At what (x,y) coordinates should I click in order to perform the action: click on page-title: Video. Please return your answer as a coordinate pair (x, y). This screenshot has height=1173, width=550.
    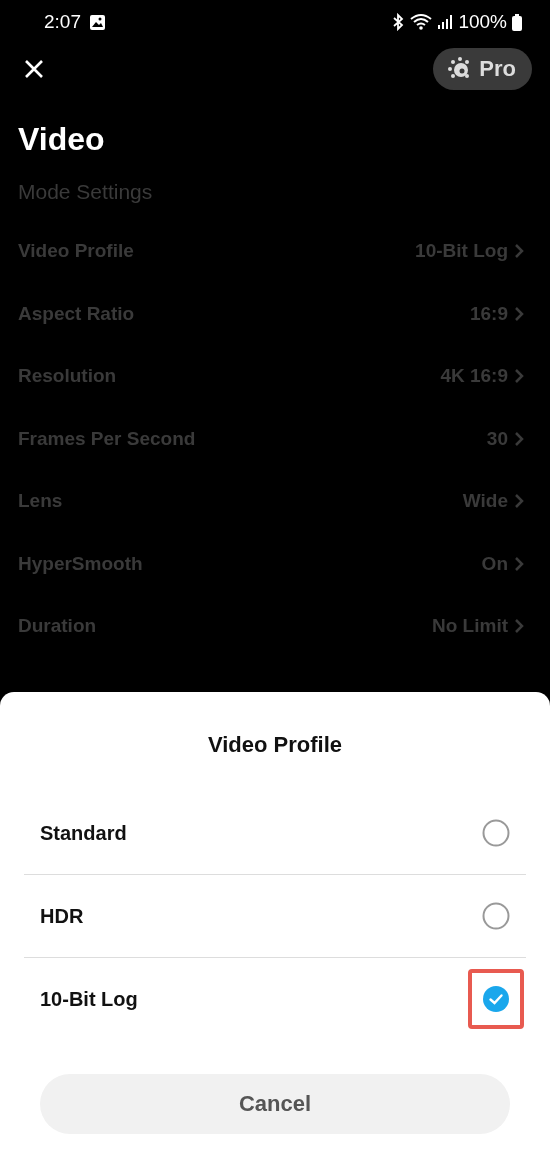
    Looking at the image, I should click on (61, 138).